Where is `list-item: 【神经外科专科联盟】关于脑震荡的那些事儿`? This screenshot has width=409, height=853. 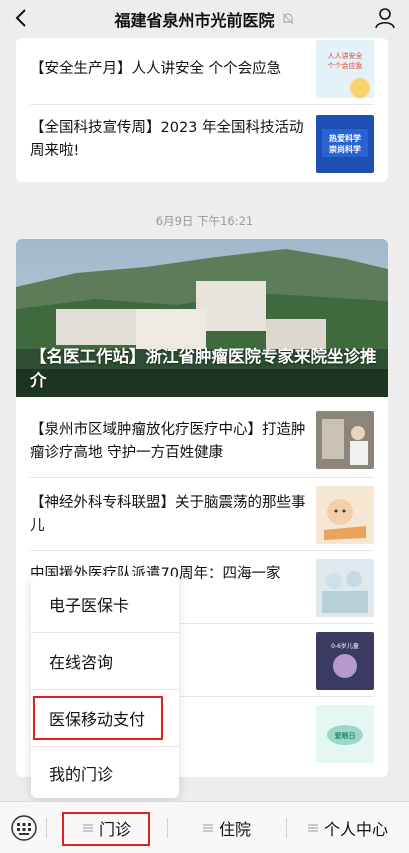 list-item: 【神经外科专科联盟】关于脑震荡的那些事儿 is located at coordinates (202, 514).